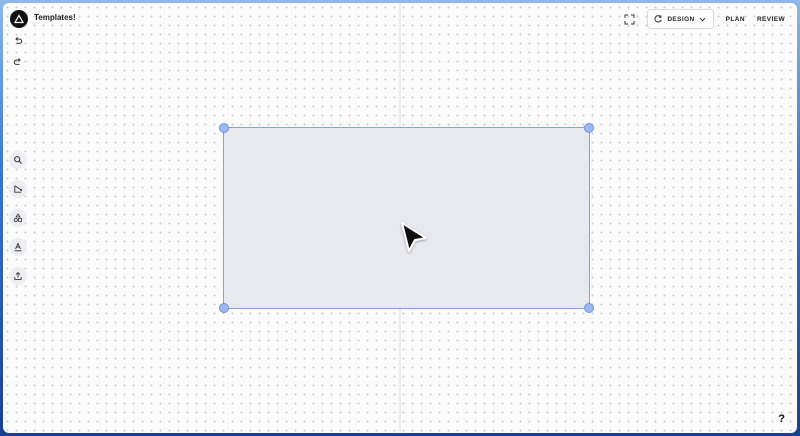 Image resolution: width=800 pixels, height=436 pixels. I want to click on path-icon, so click(18, 189).